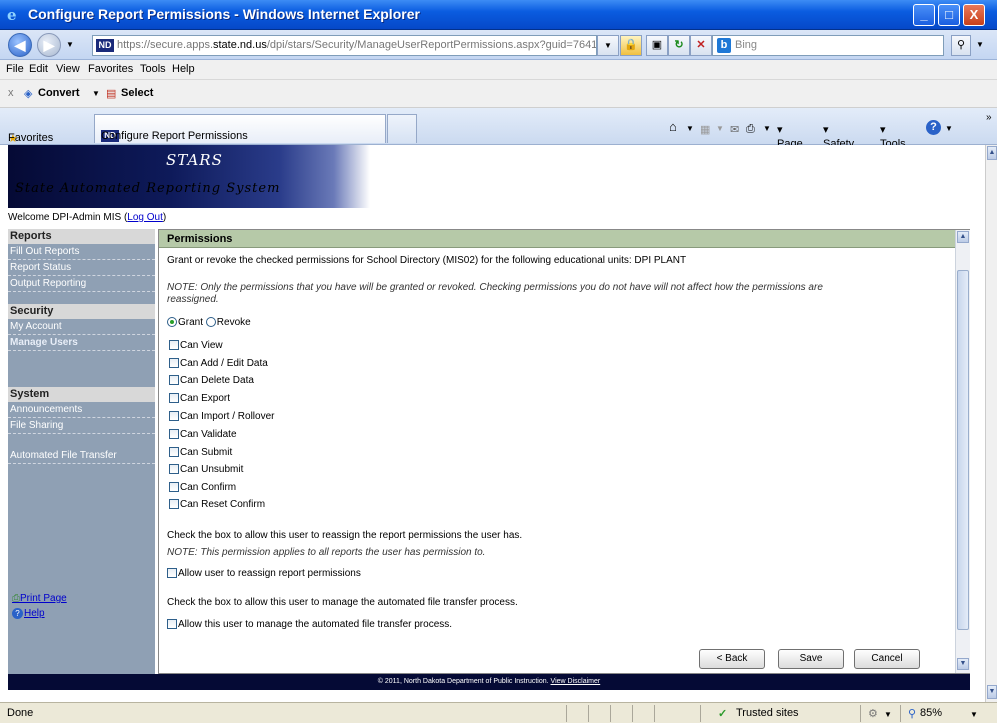  What do you see at coordinates (924, 15) in the screenshot?
I see `minimize-button: _` at bounding box center [924, 15].